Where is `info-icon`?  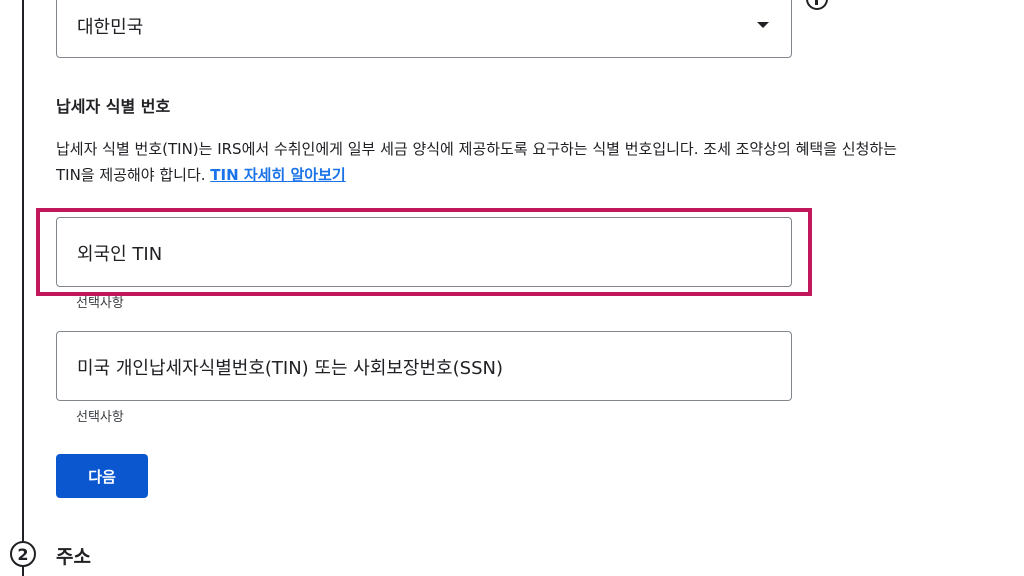
info-icon is located at coordinates (817, 5).